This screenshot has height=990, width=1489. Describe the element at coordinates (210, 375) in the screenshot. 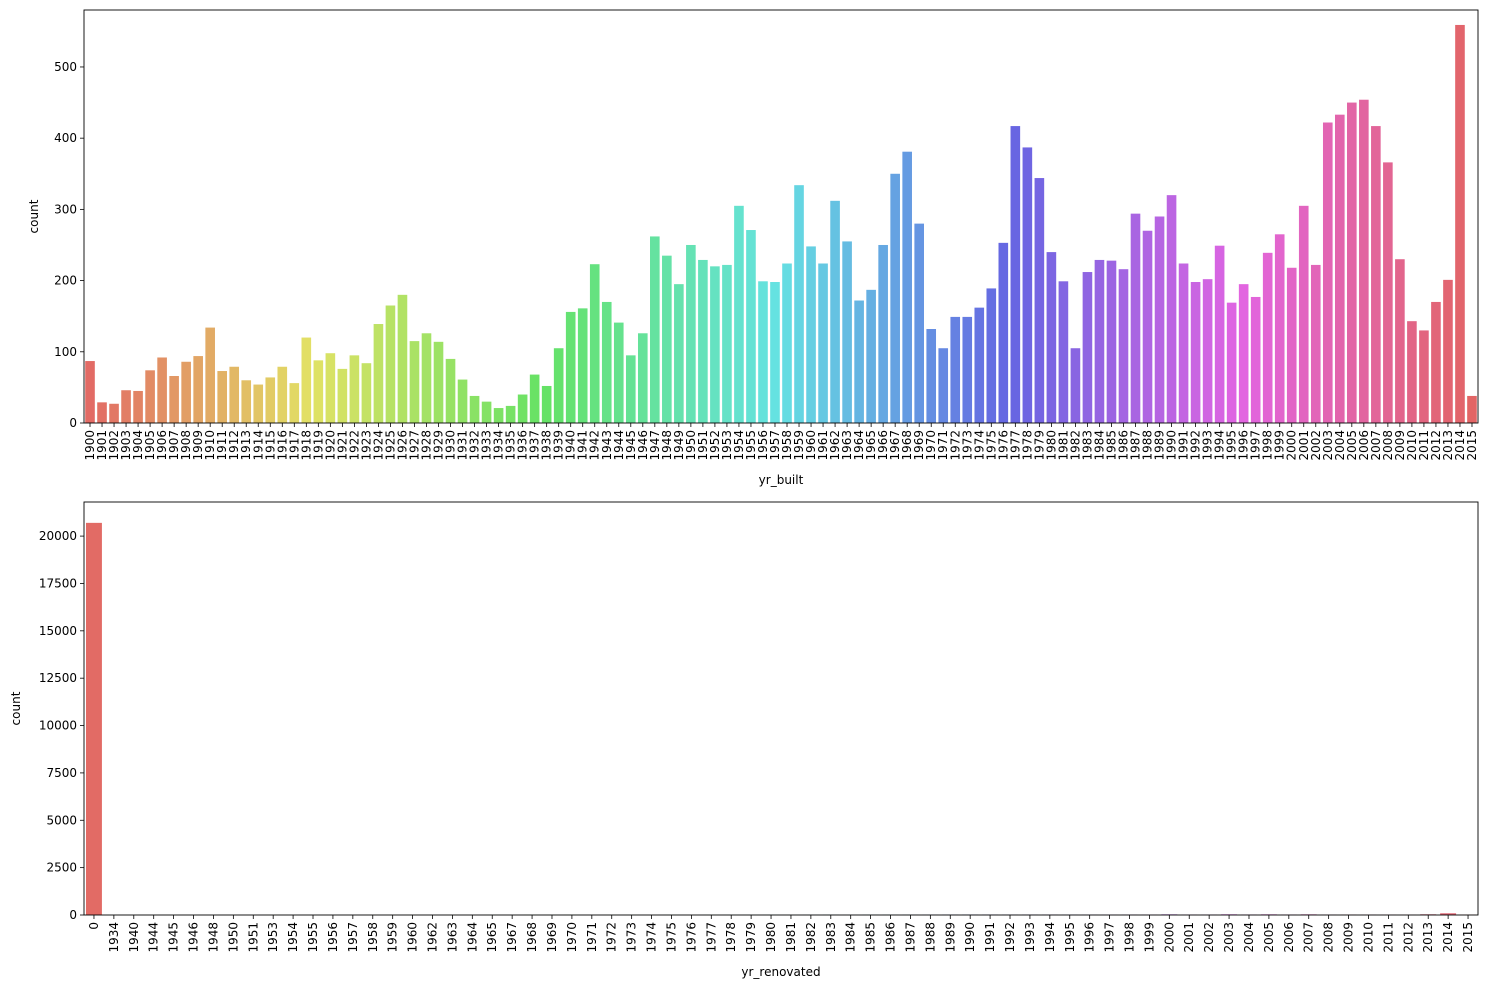

I see `bar-1910` at that location.